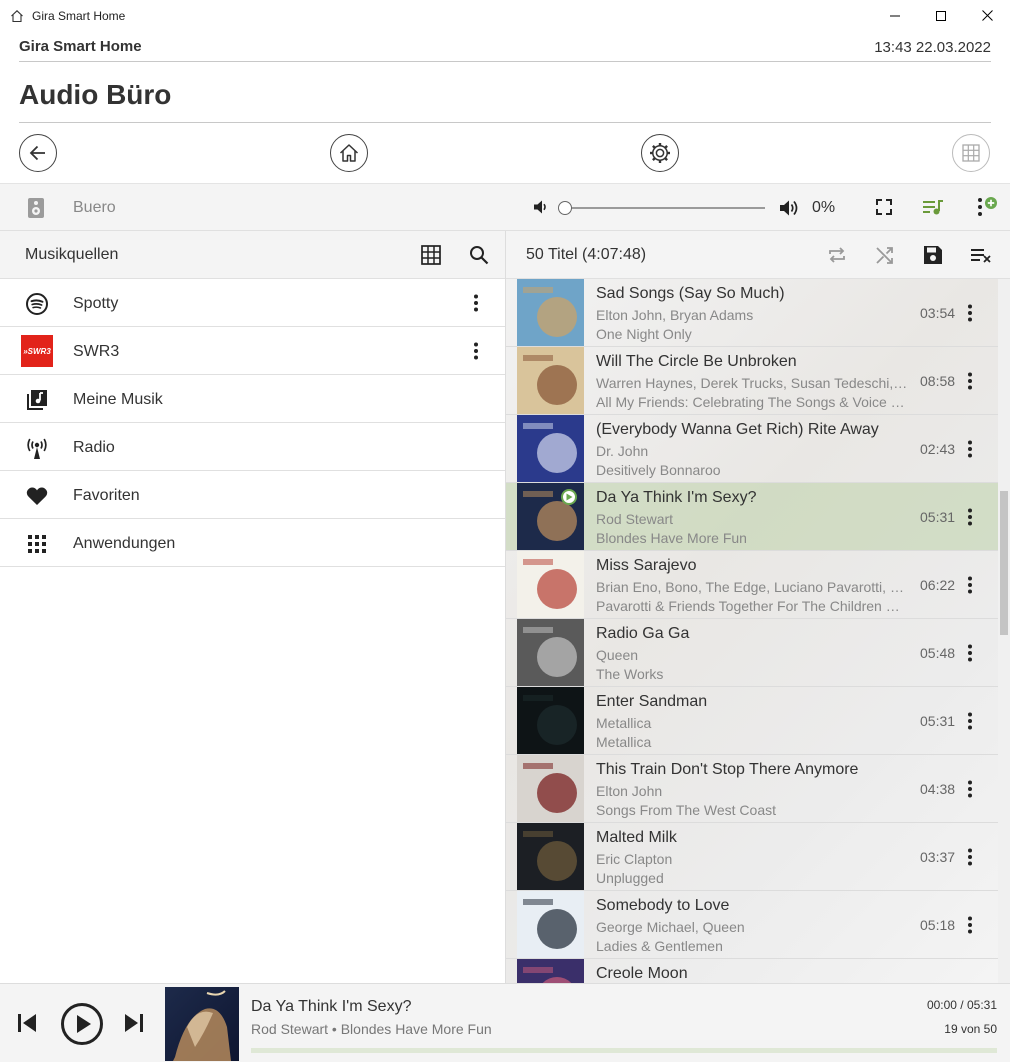  I want to click on queue-position: 19 von 50, so click(970, 1029).